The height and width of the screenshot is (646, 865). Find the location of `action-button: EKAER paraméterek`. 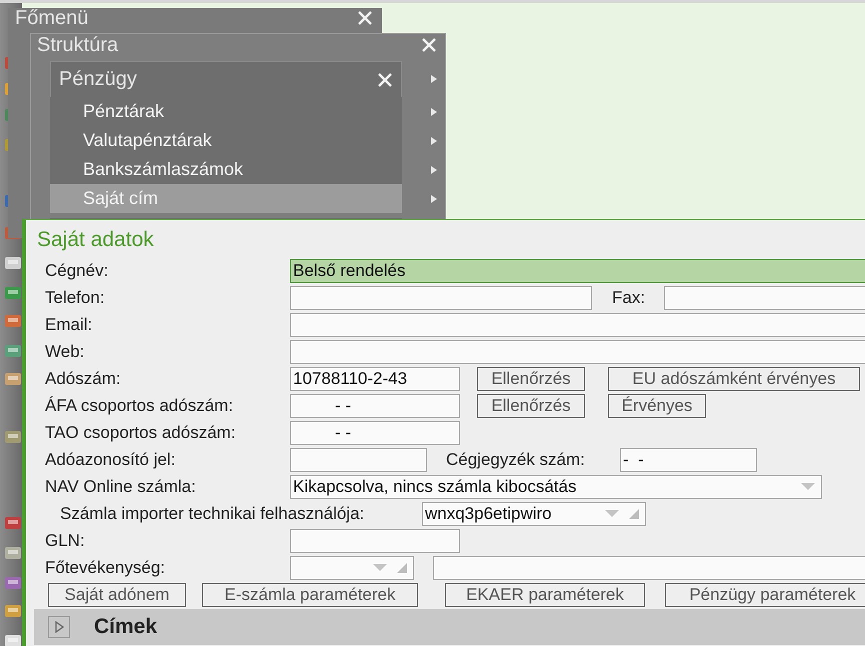

action-button: EKAER paraméterek is located at coordinates (545, 594).